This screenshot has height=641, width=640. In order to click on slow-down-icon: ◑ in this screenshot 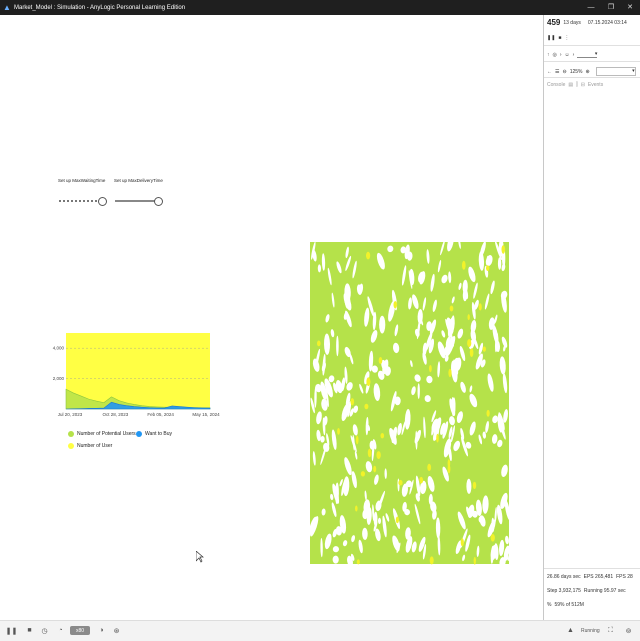, I will do `click(101, 630)`.